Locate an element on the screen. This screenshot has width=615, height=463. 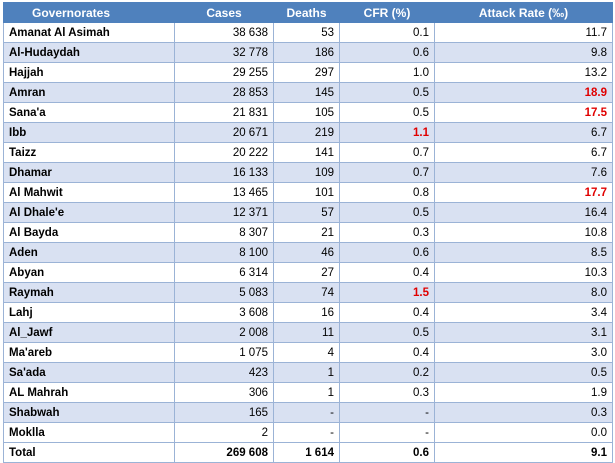
governorate-cell: Raymah is located at coordinates (89, 292).